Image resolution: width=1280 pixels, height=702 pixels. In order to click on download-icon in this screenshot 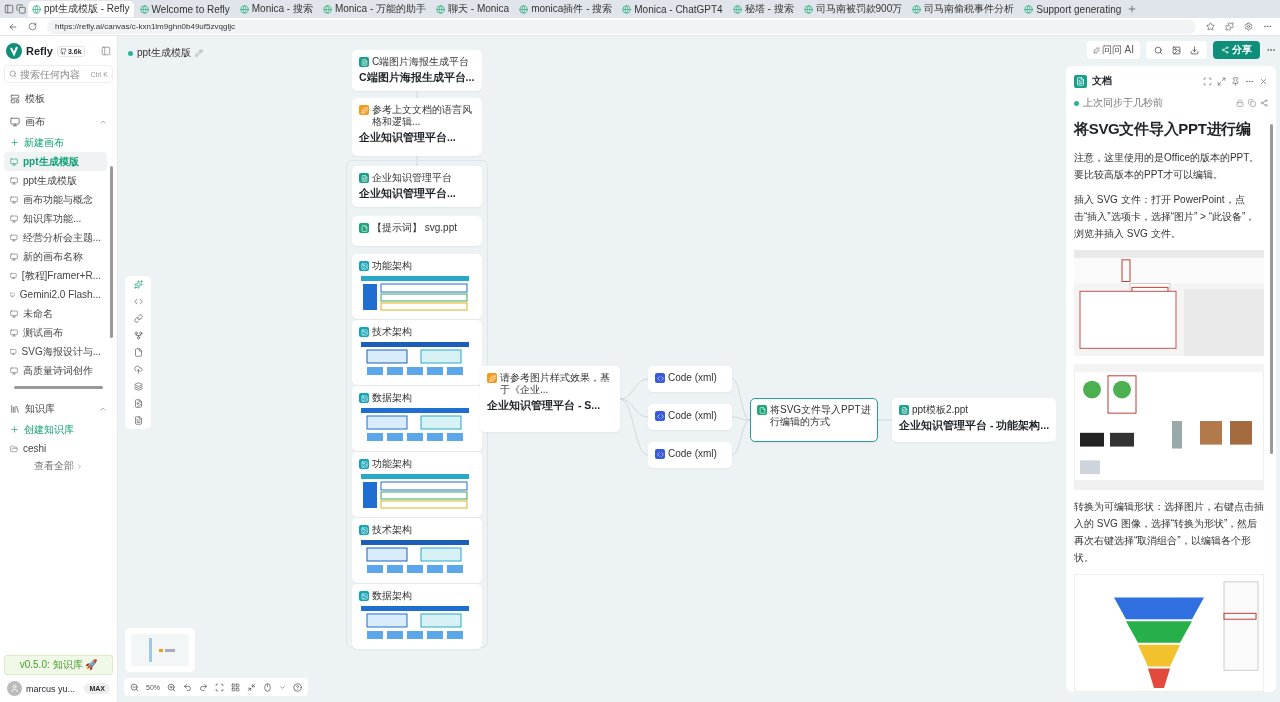, I will do `click(1194, 50)`.